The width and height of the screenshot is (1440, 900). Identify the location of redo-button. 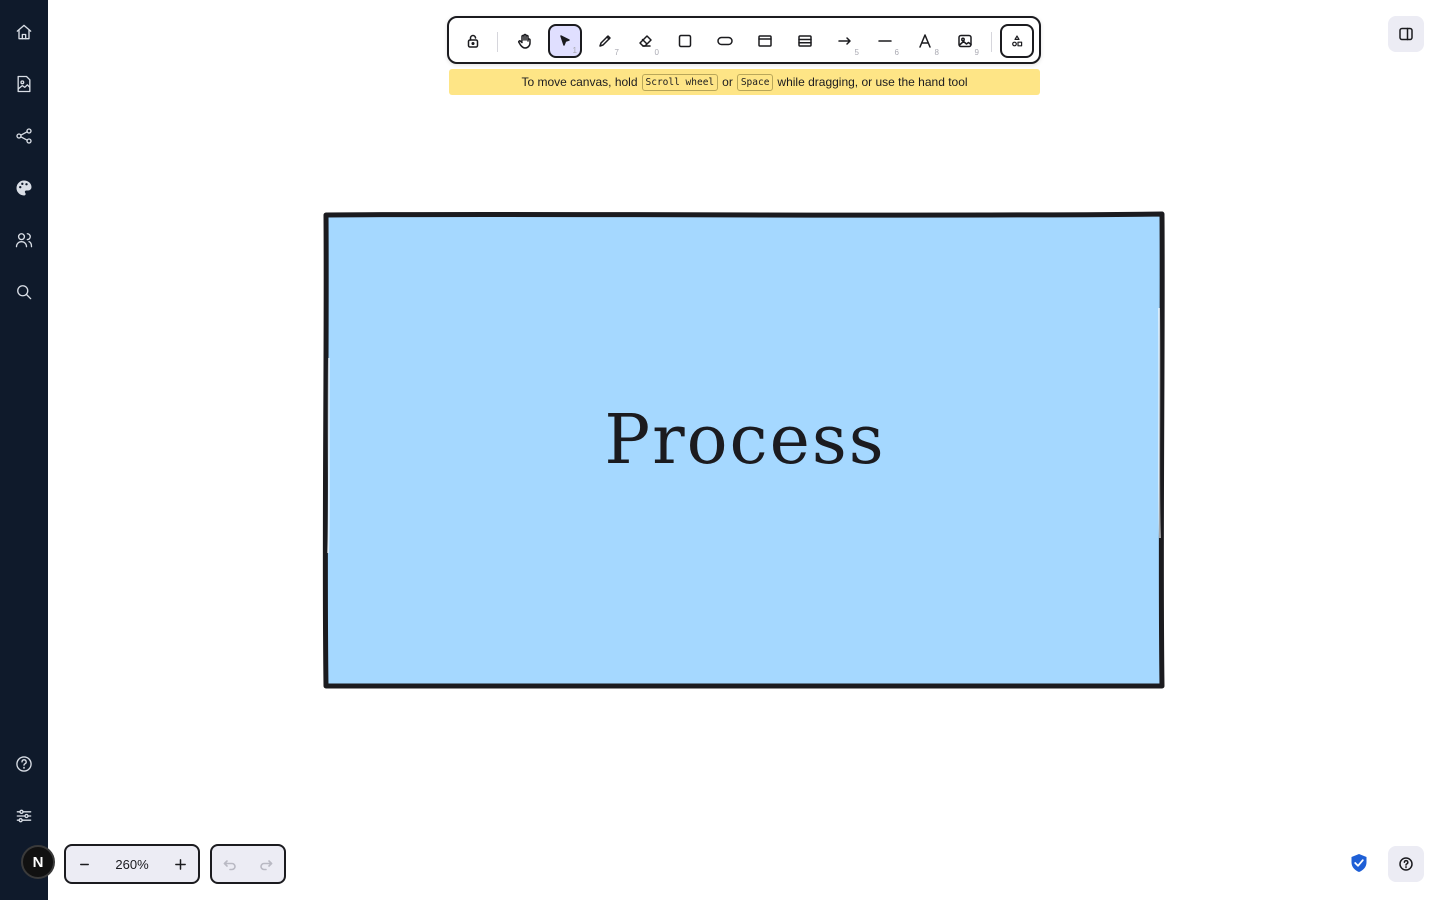
(266, 864).